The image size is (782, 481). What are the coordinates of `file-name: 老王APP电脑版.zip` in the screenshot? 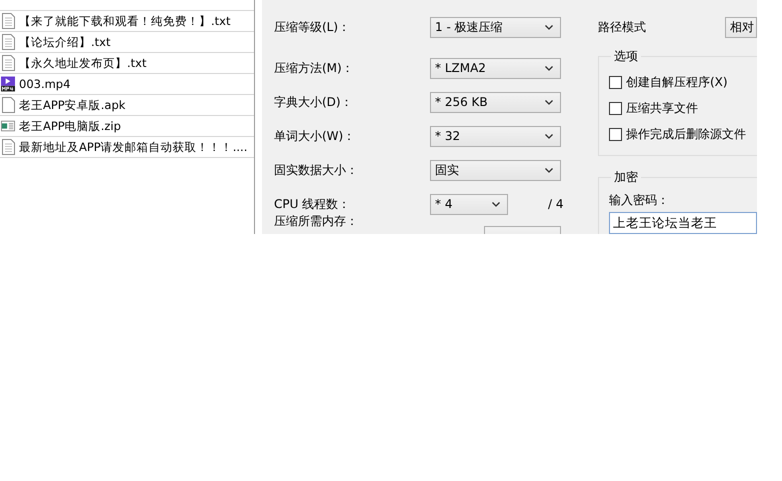 It's located at (70, 126).